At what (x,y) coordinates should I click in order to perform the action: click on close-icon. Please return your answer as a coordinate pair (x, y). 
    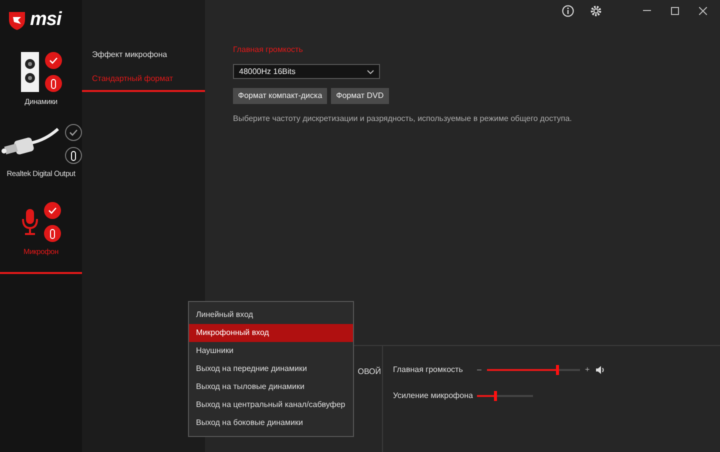
    Looking at the image, I should click on (703, 11).